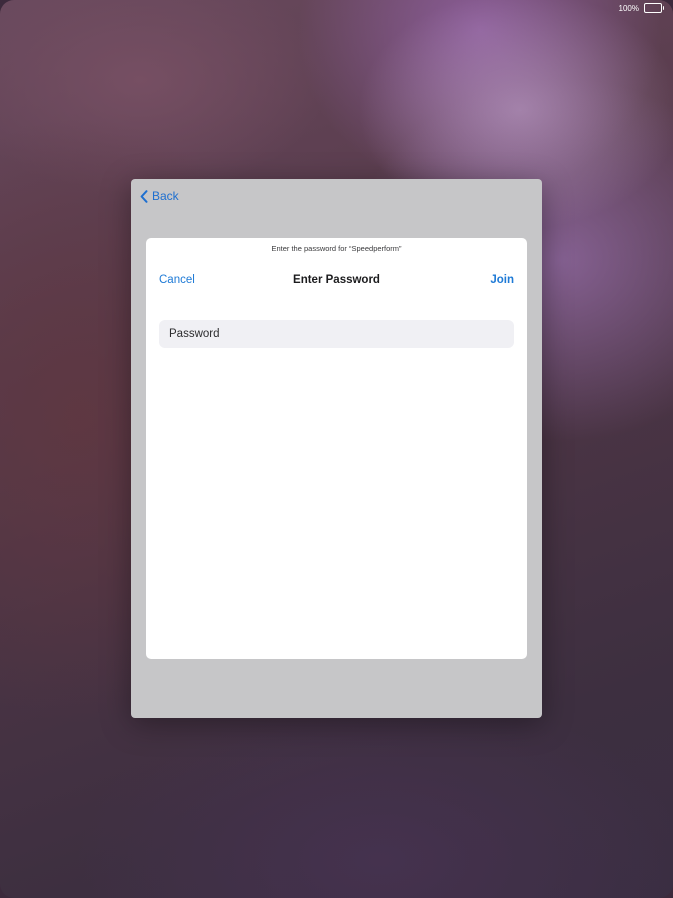 This screenshot has width=673, height=898. Describe the element at coordinates (641, 8) in the screenshot. I see `status-bar: 100%` at that location.